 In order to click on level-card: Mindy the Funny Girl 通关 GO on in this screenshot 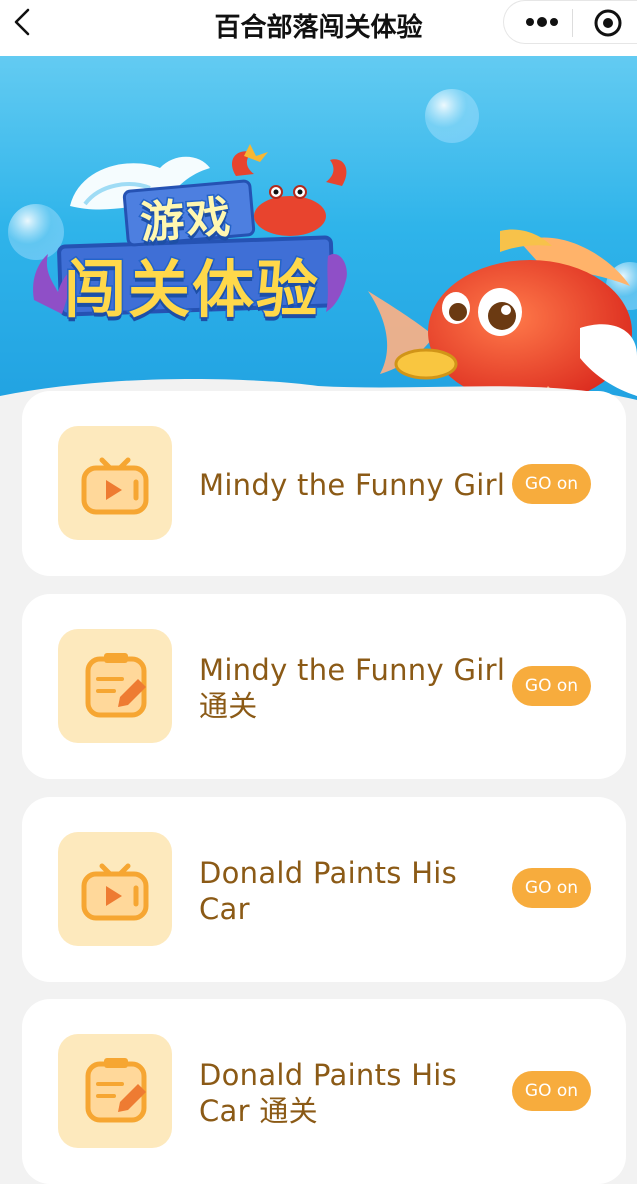, I will do `click(324, 686)`.